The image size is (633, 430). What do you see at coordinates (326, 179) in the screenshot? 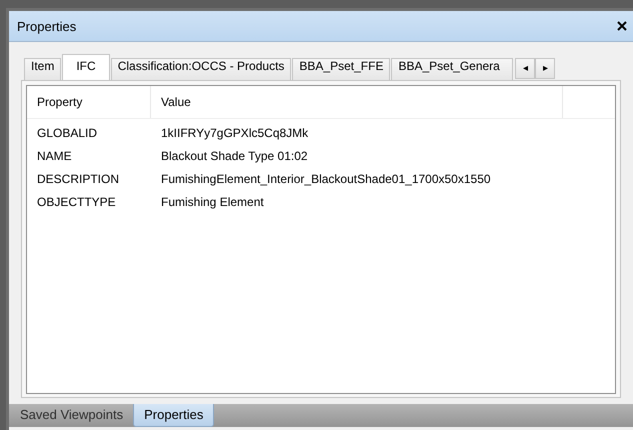
I see `property-value: FumishingElement_Interior_BlackoutShade01_1700x50x1550` at bounding box center [326, 179].